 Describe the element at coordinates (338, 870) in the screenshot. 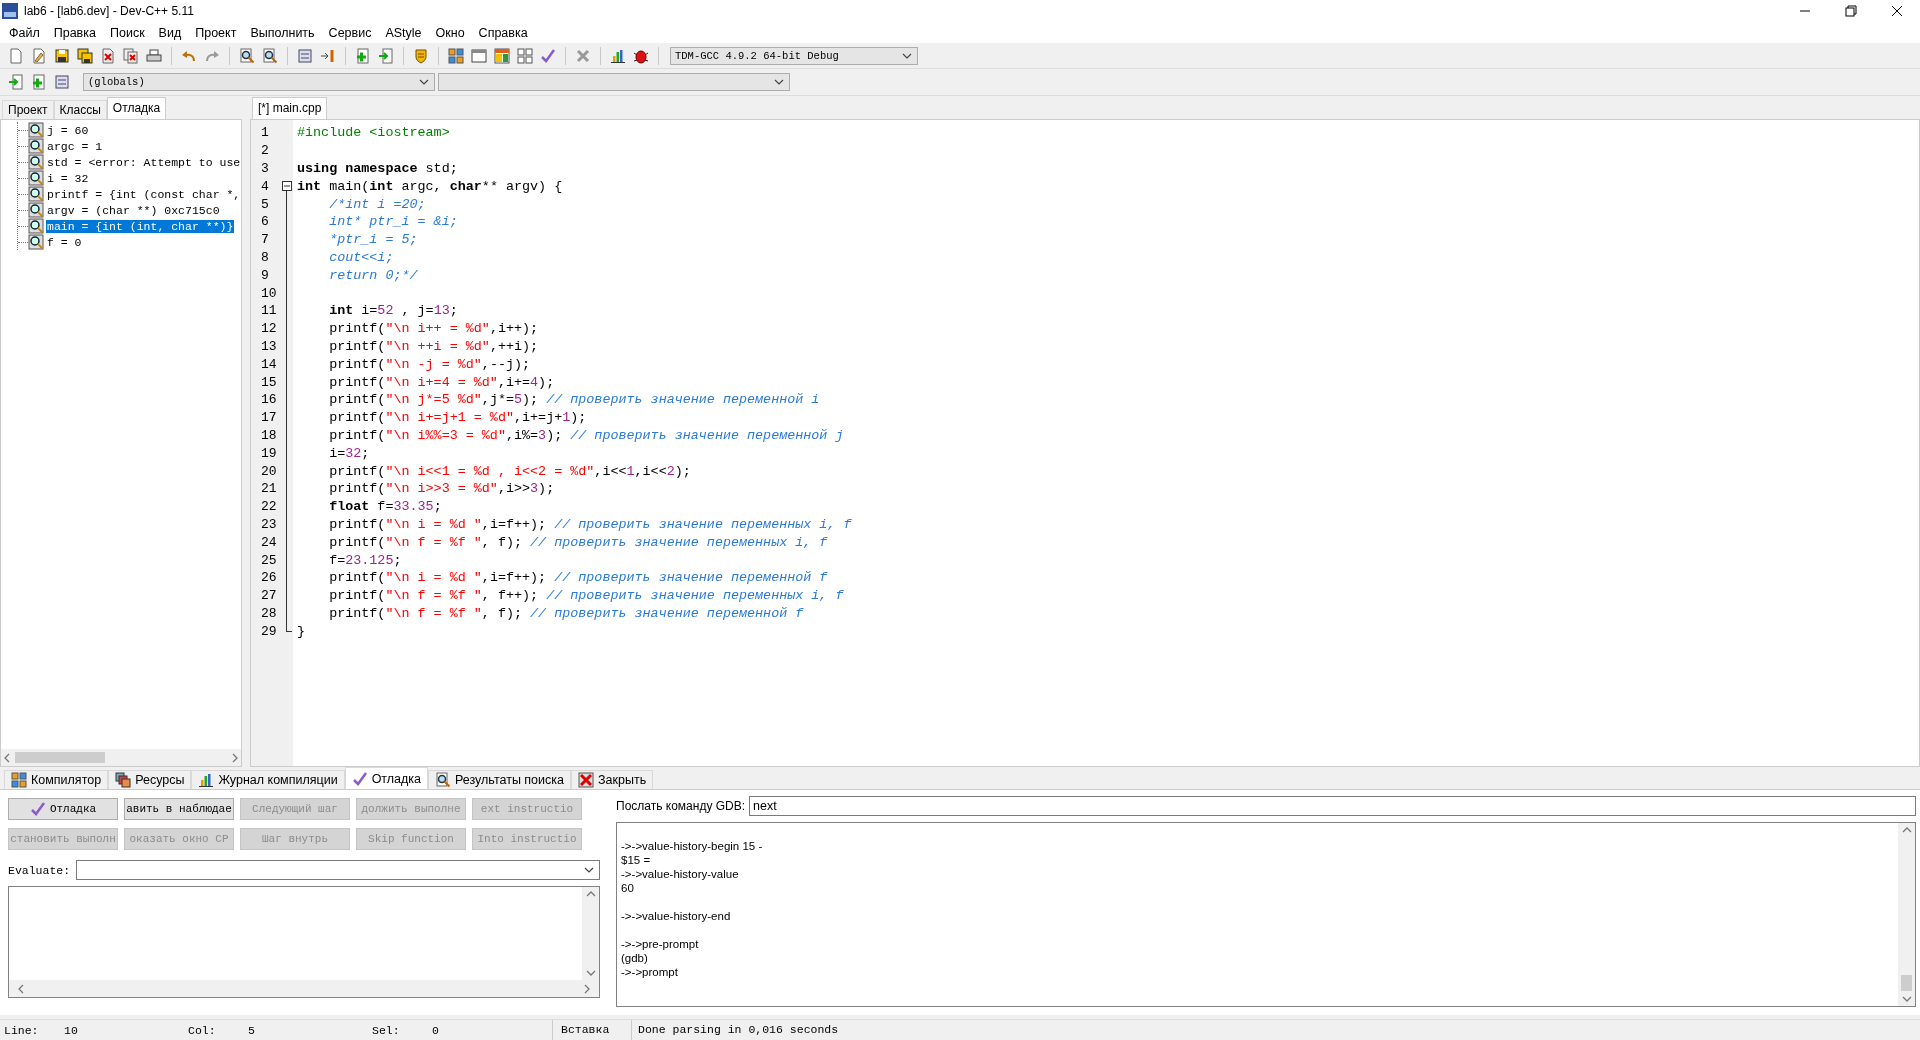

I see `evaluate-field` at that location.